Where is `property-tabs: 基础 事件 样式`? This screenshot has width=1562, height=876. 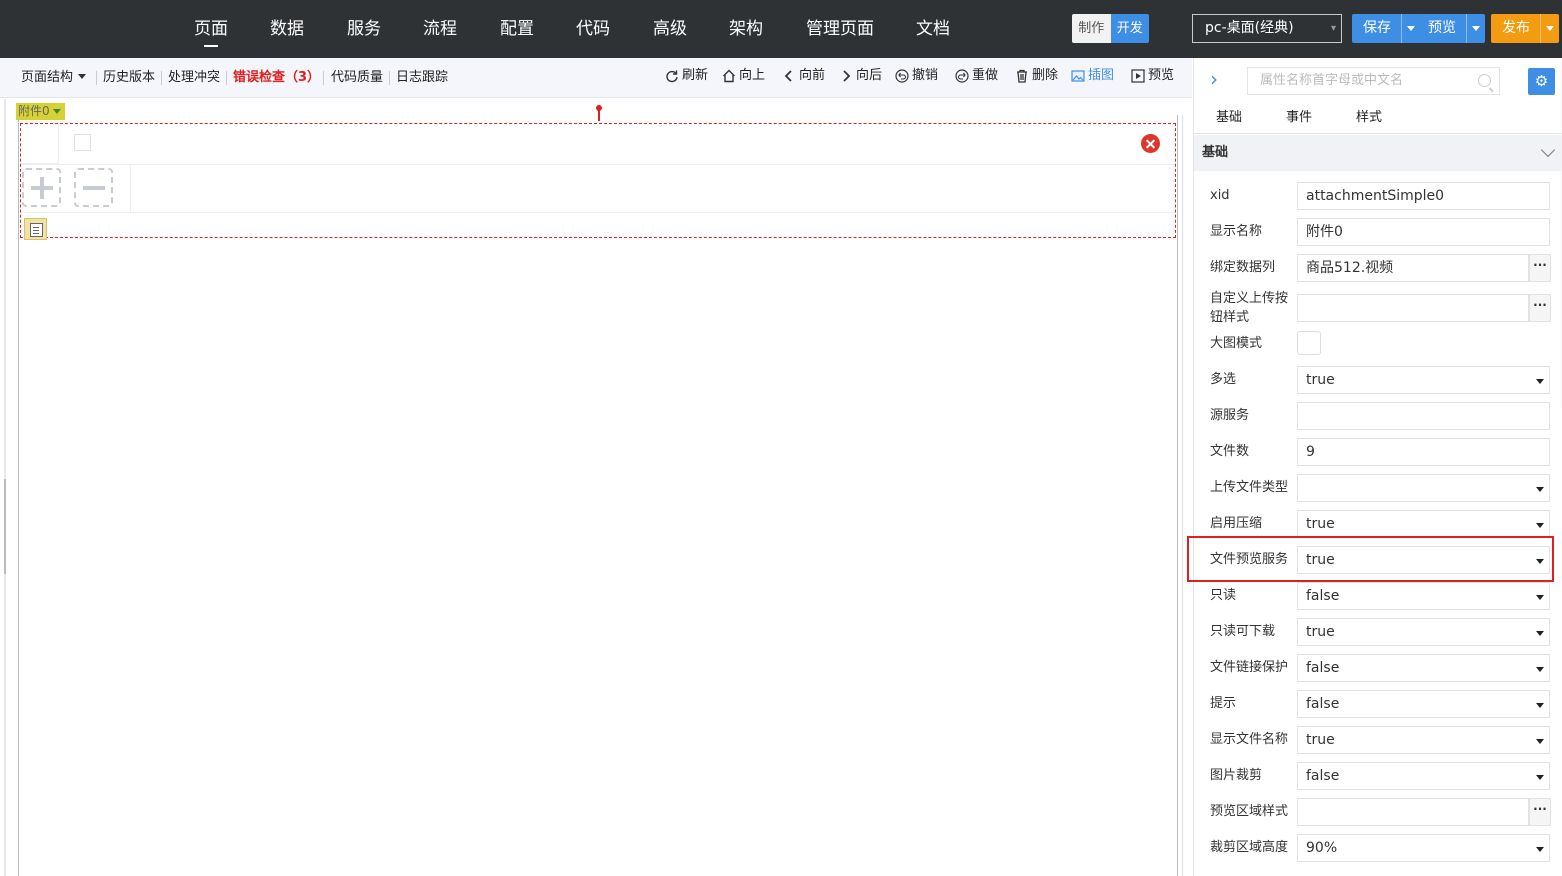 property-tabs: 基础 事件 样式 is located at coordinates (1378, 119).